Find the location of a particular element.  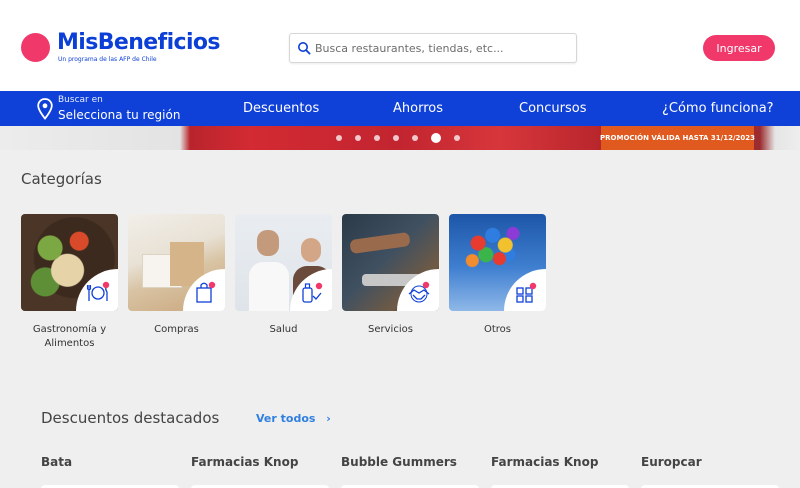

location-pin-icon is located at coordinates (45, 109).